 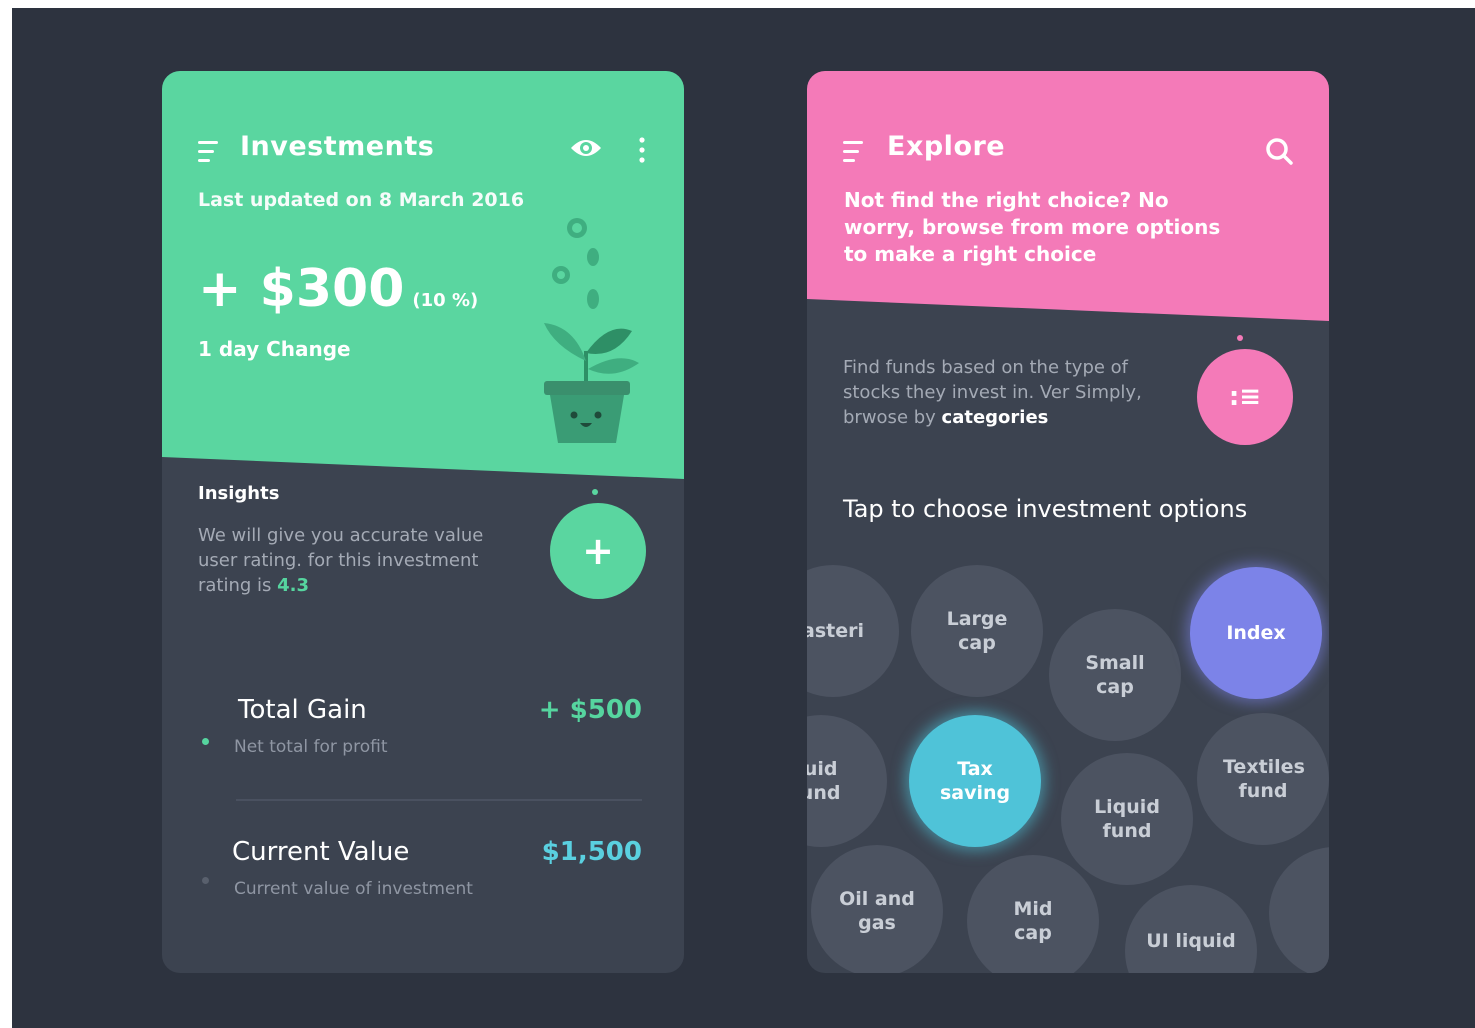 What do you see at coordinates (586, 150) in the screenshot?
I see `eye-icon` at bounding box center [586, 150].